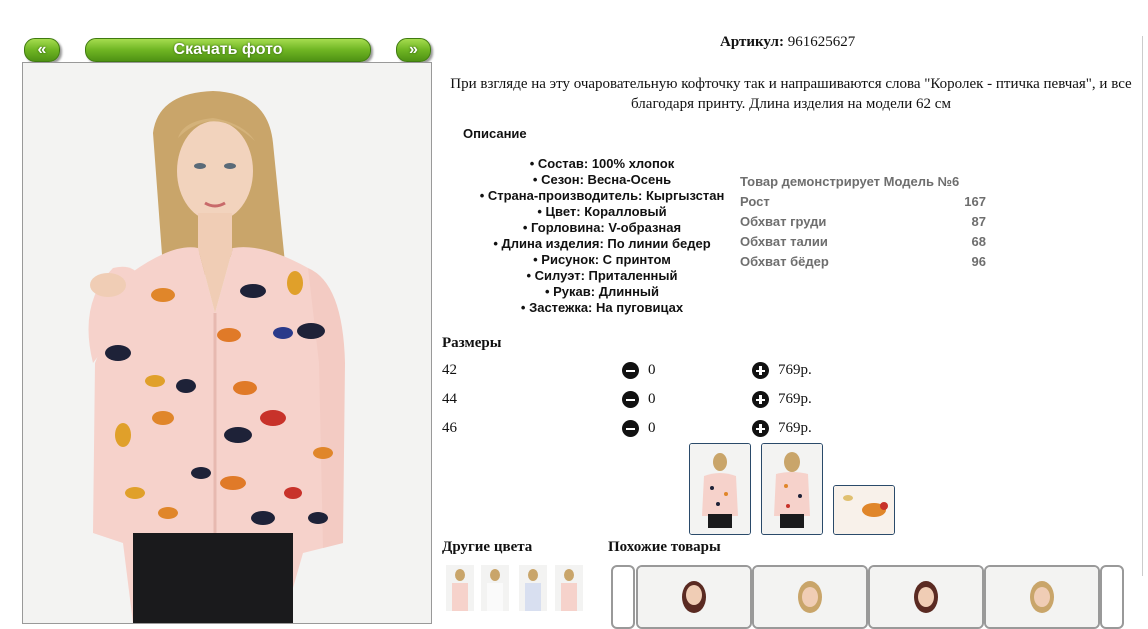 This screenshot has height=629, width=1148. I want to click on article-number: Артикул: 961625627, so click(787, 42).